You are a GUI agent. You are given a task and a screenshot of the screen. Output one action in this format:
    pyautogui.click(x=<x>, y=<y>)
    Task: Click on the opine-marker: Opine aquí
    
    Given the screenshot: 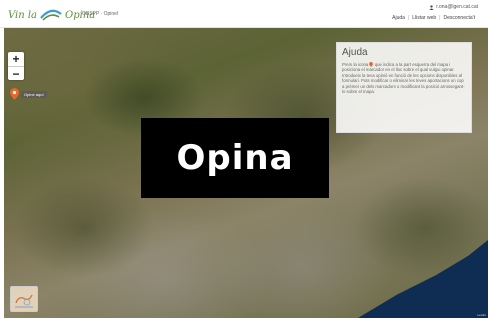 What is the action you would take?
    pyautogui.click(x=28, y=94)
    